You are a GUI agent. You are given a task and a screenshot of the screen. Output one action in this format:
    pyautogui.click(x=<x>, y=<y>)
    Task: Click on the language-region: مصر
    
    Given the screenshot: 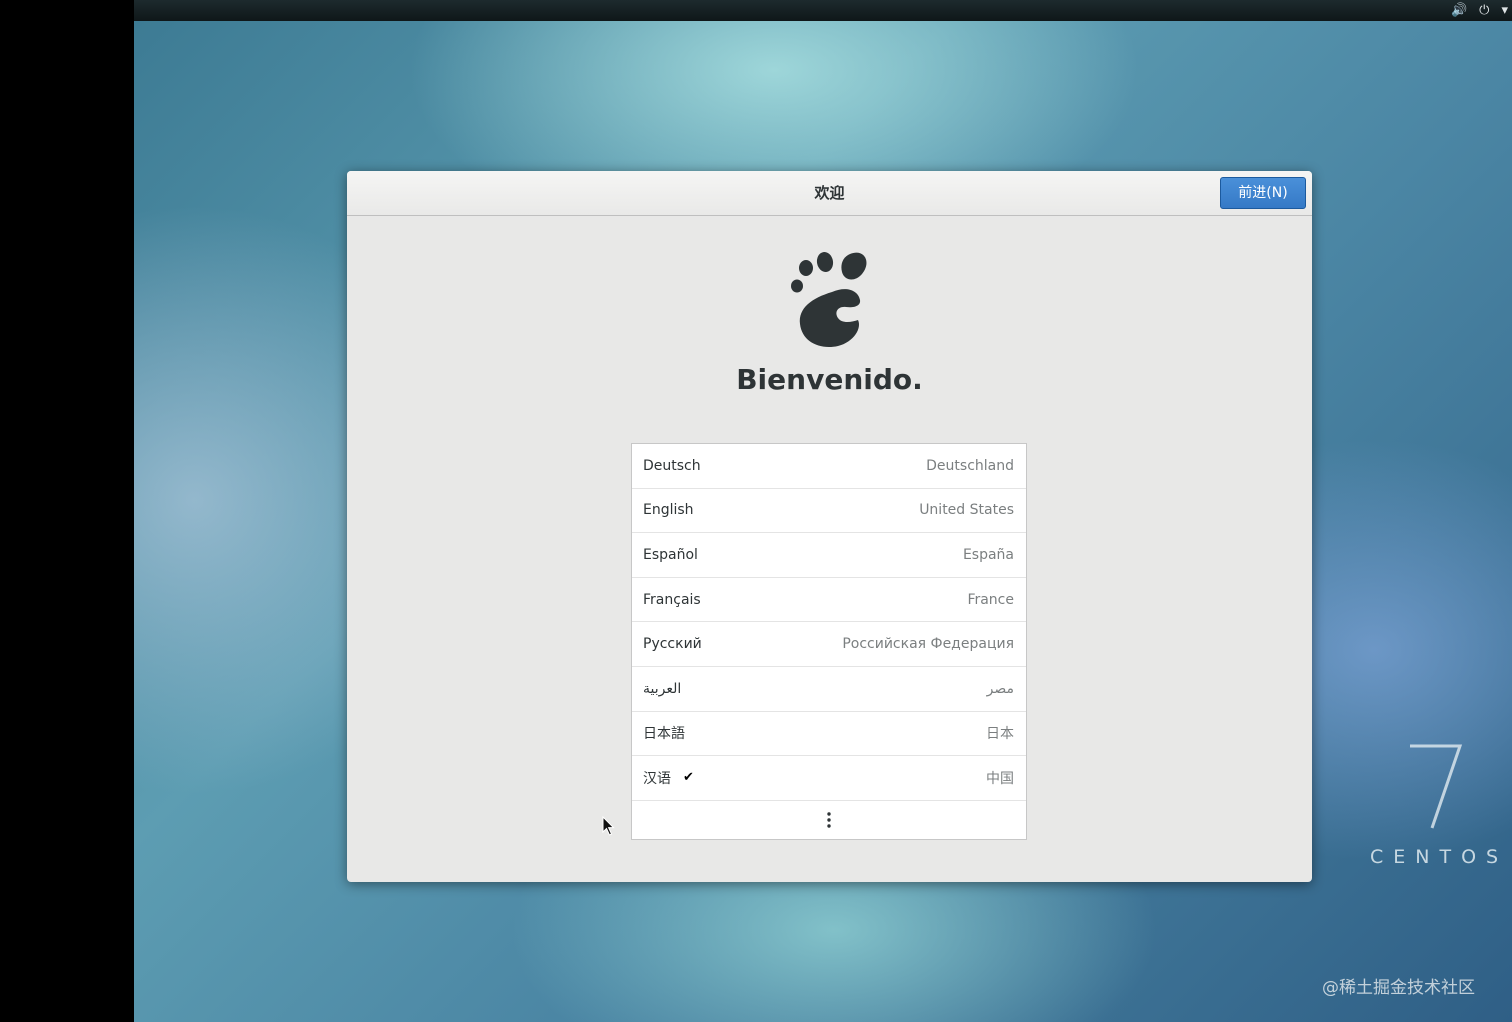 What is the action you would take?
    pyautogui.click(x=1000, y=688)
    